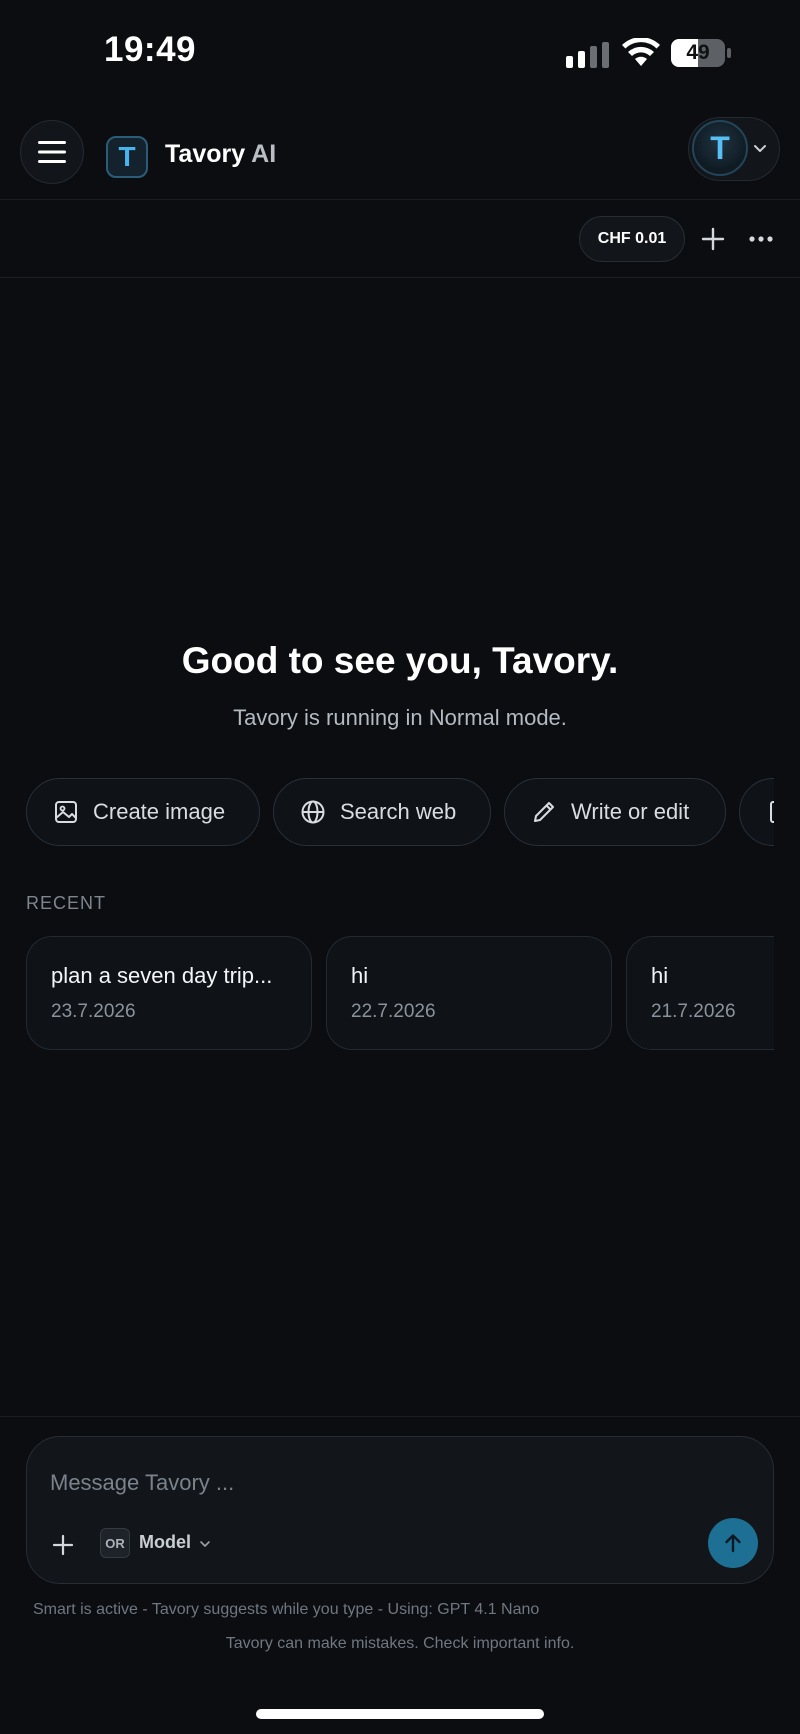 This screenshot has height=1734, width=800. Describe the element at coordinates (641, 52) in the screenshot. I see `wifi-icon` at that location.